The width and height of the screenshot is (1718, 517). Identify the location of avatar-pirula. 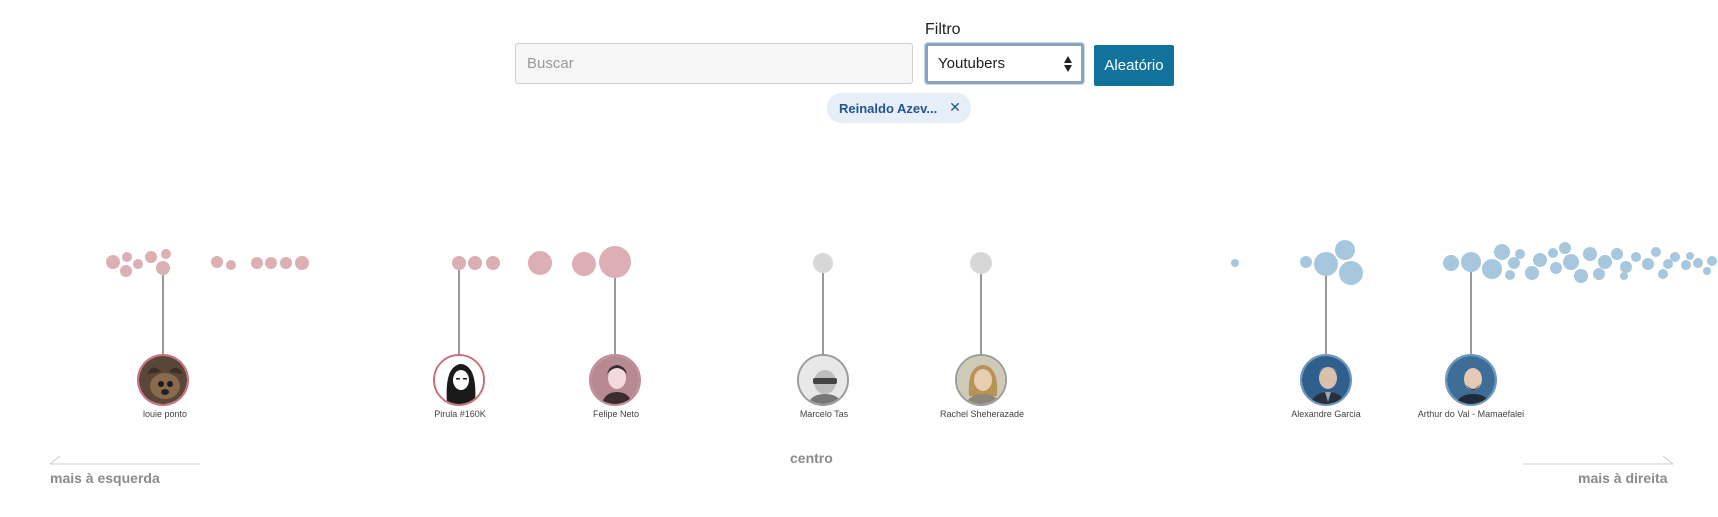
(459, 380).